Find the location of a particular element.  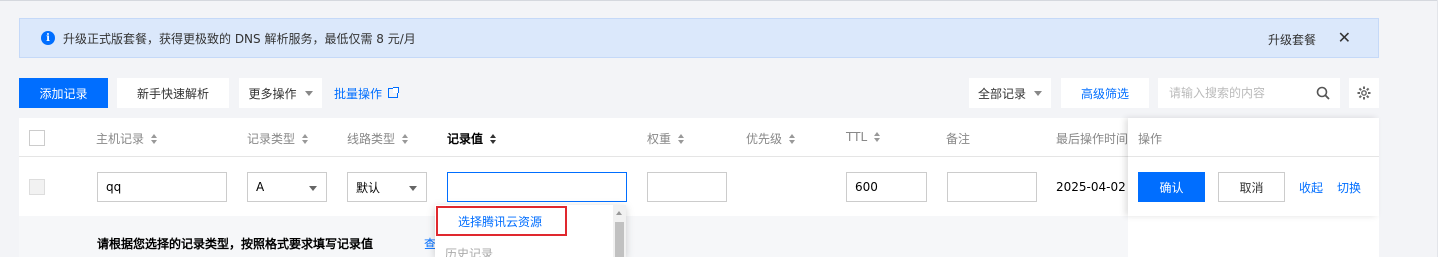

search-input is located at coordinates (1239, 93).